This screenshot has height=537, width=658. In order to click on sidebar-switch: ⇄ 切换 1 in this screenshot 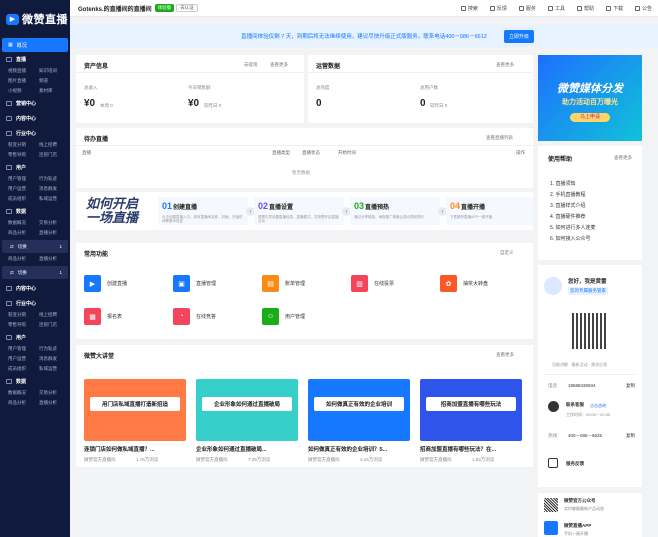, I will do `click(35, 246)`.